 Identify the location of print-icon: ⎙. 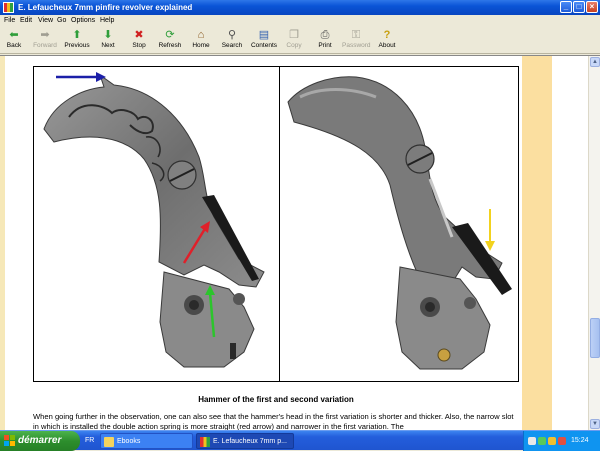
(325, 35).